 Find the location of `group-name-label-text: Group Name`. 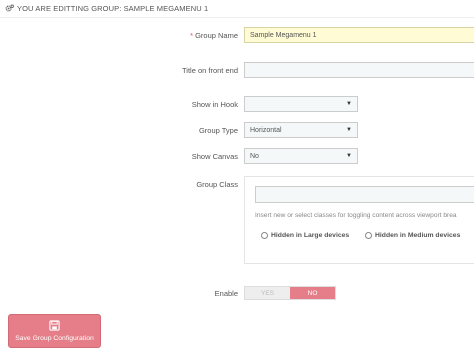

group-name-label-text: Group Name is located at coordinates (216, 35).